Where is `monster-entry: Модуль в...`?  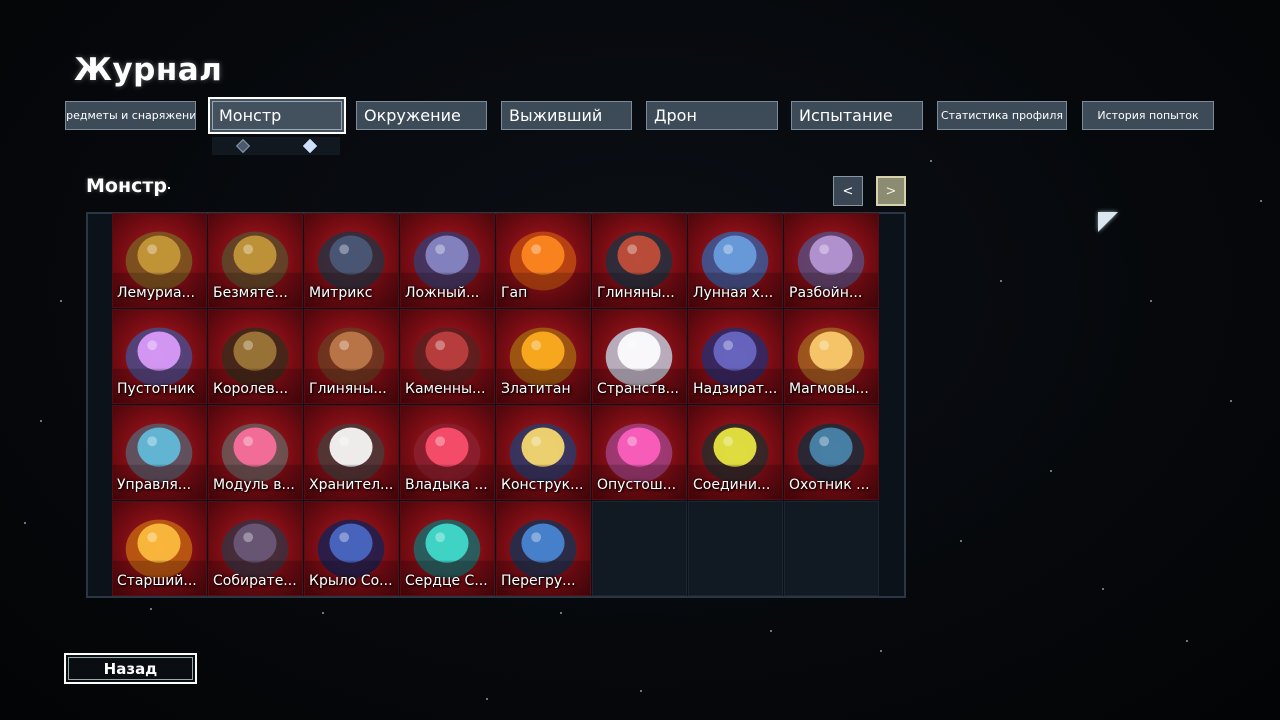
monster-entry: Модуль в... is located at coordinates (255, 452).